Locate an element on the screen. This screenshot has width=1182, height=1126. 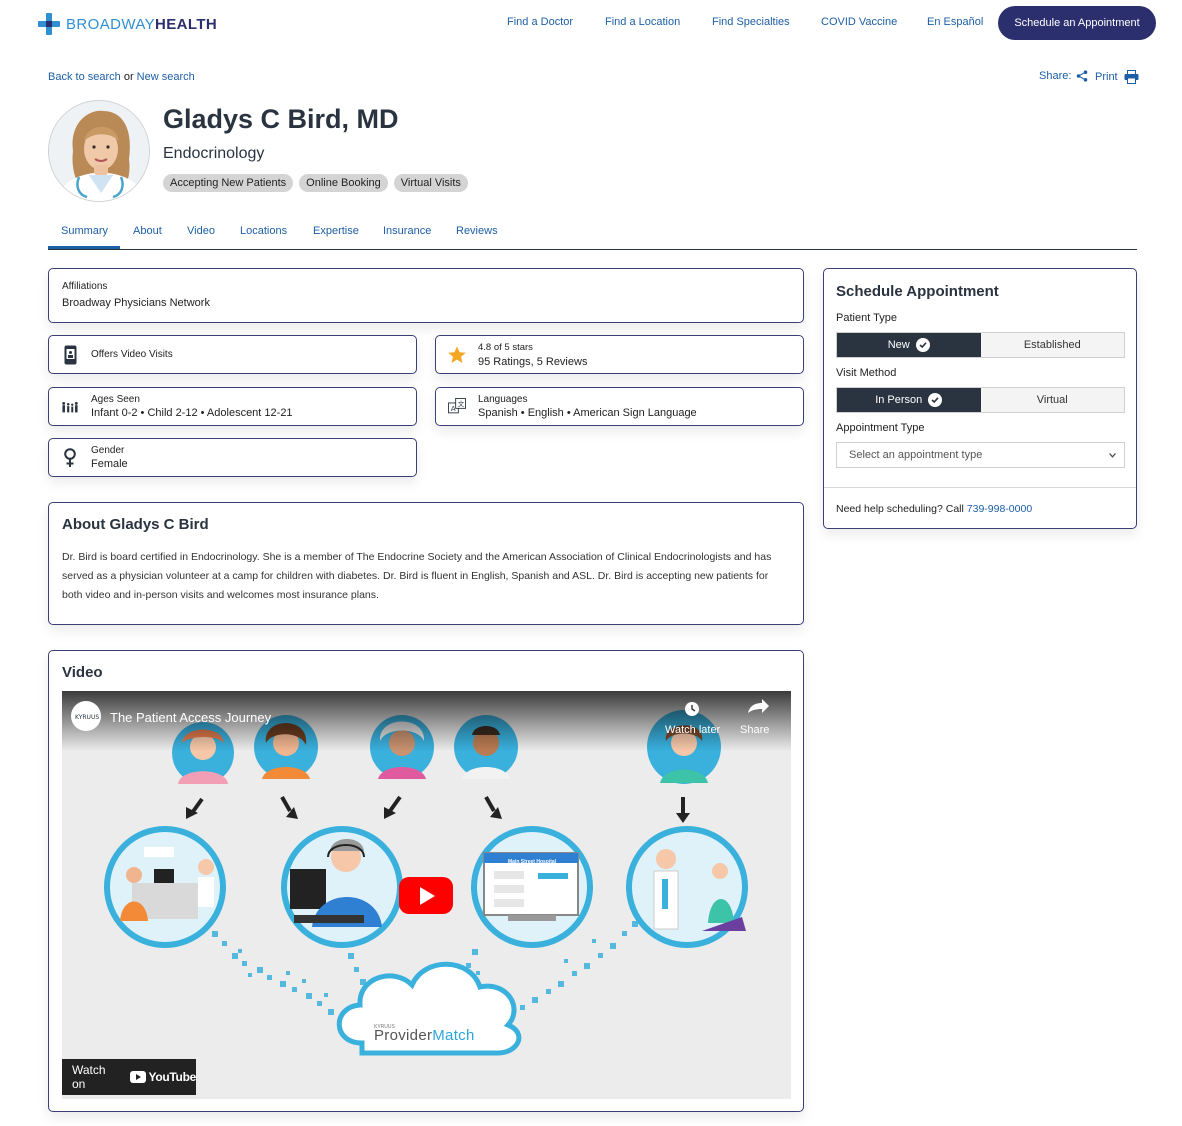
share-button: Share: is located at coordinates (1063, 76).